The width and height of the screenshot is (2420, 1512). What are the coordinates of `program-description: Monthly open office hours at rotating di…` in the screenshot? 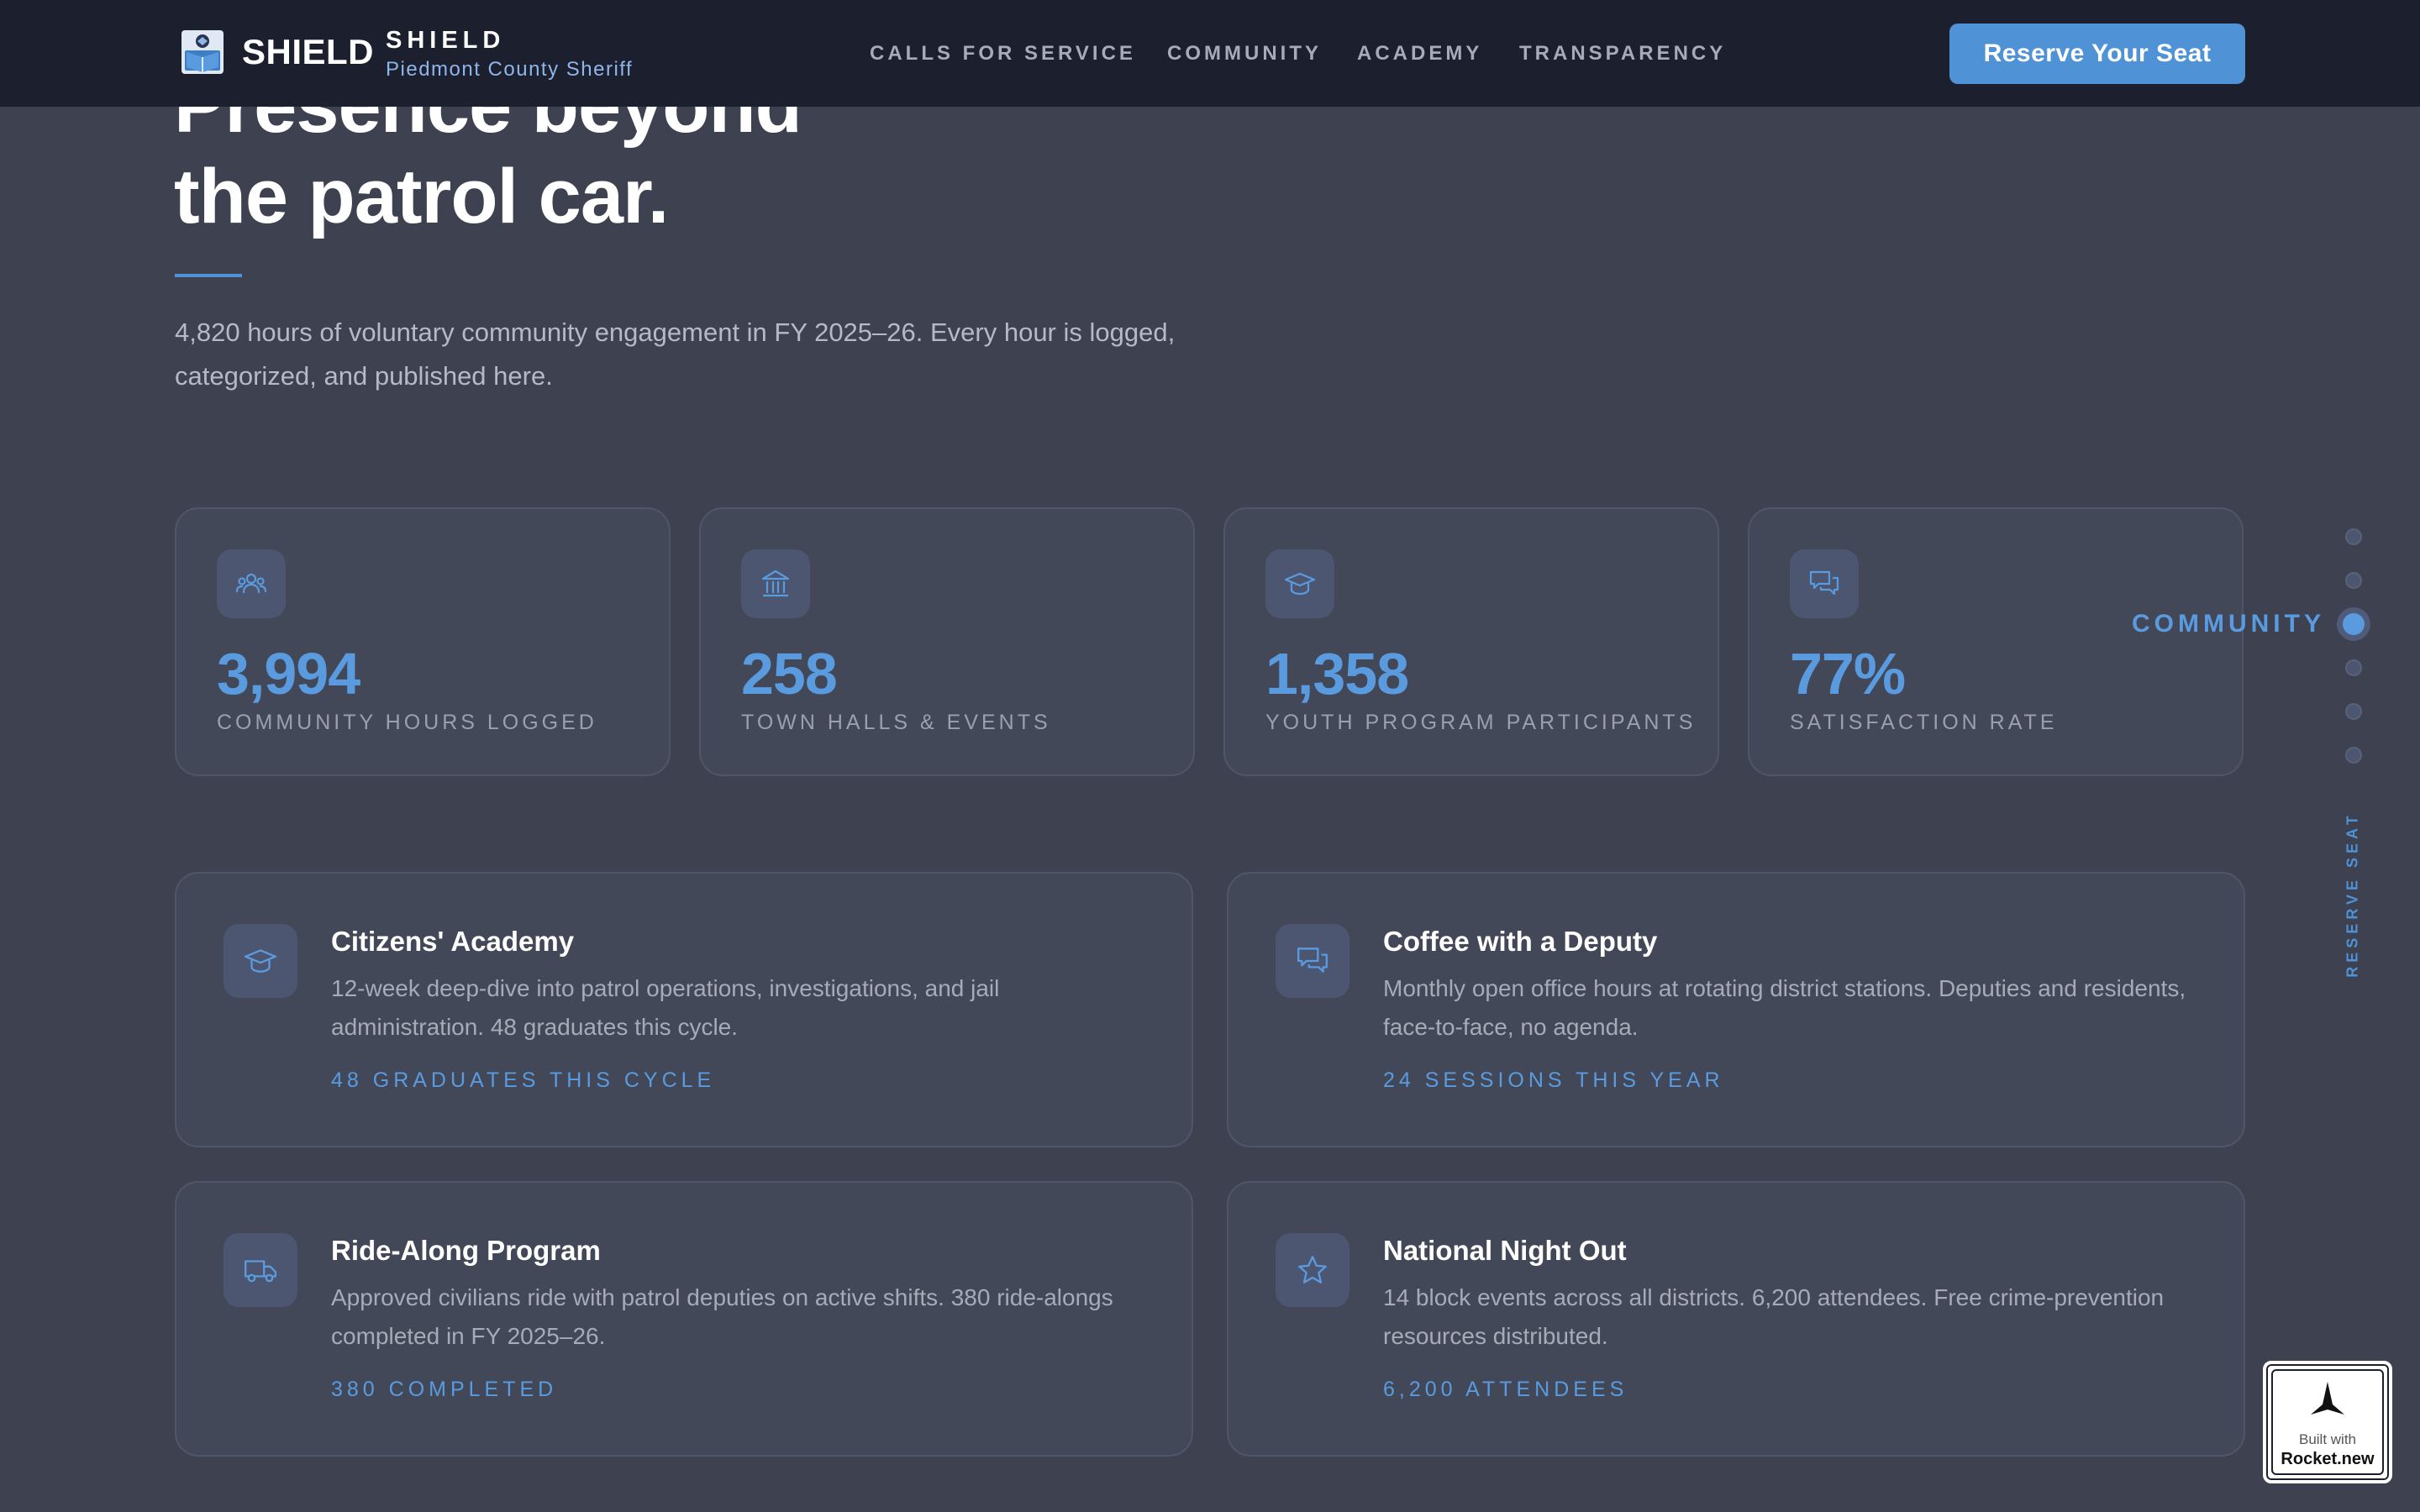 It's located at (1785, 1007).